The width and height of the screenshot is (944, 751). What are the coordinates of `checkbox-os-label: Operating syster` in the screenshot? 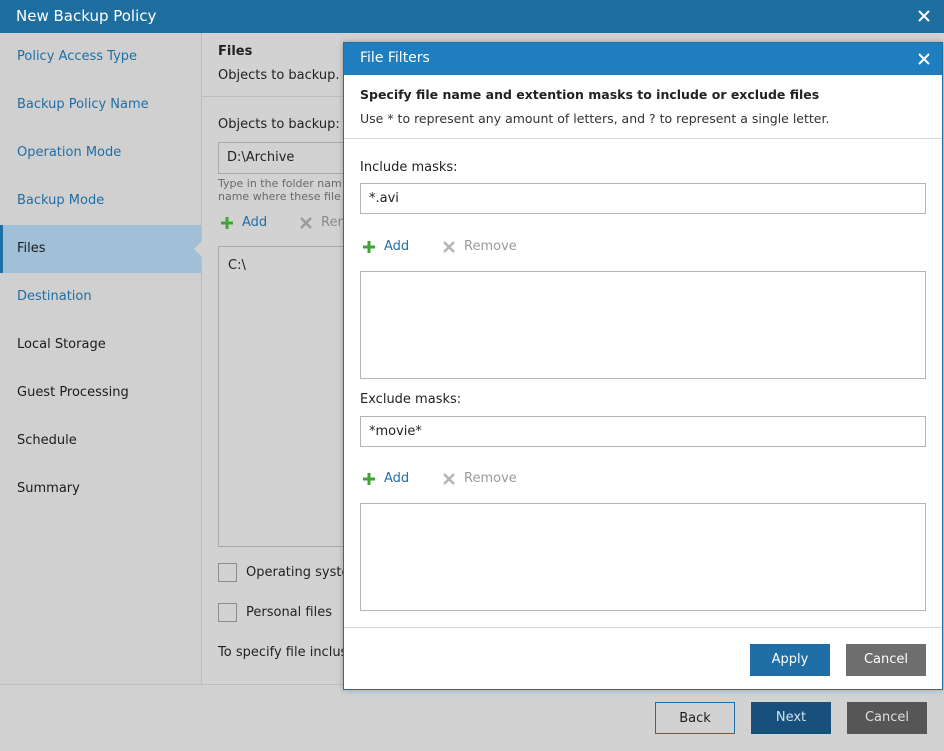 It's located at (300, 572).